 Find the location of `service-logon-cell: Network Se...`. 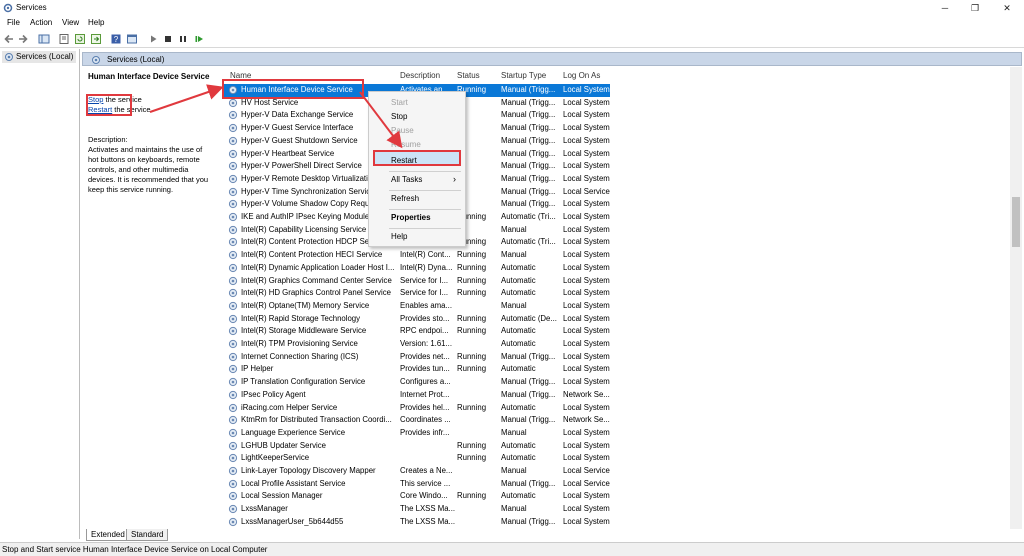

service-logon-cell: Network Se... is located at coordinates (586, 420).